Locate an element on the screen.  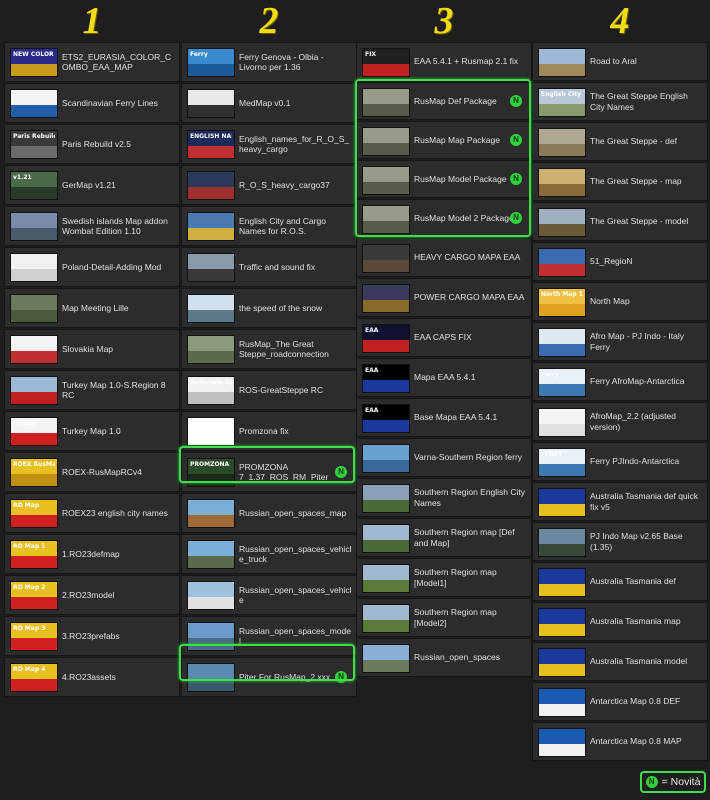
mod-list-item: Antarctica Map 0.8 MAP is located at coordinates (620, 741).